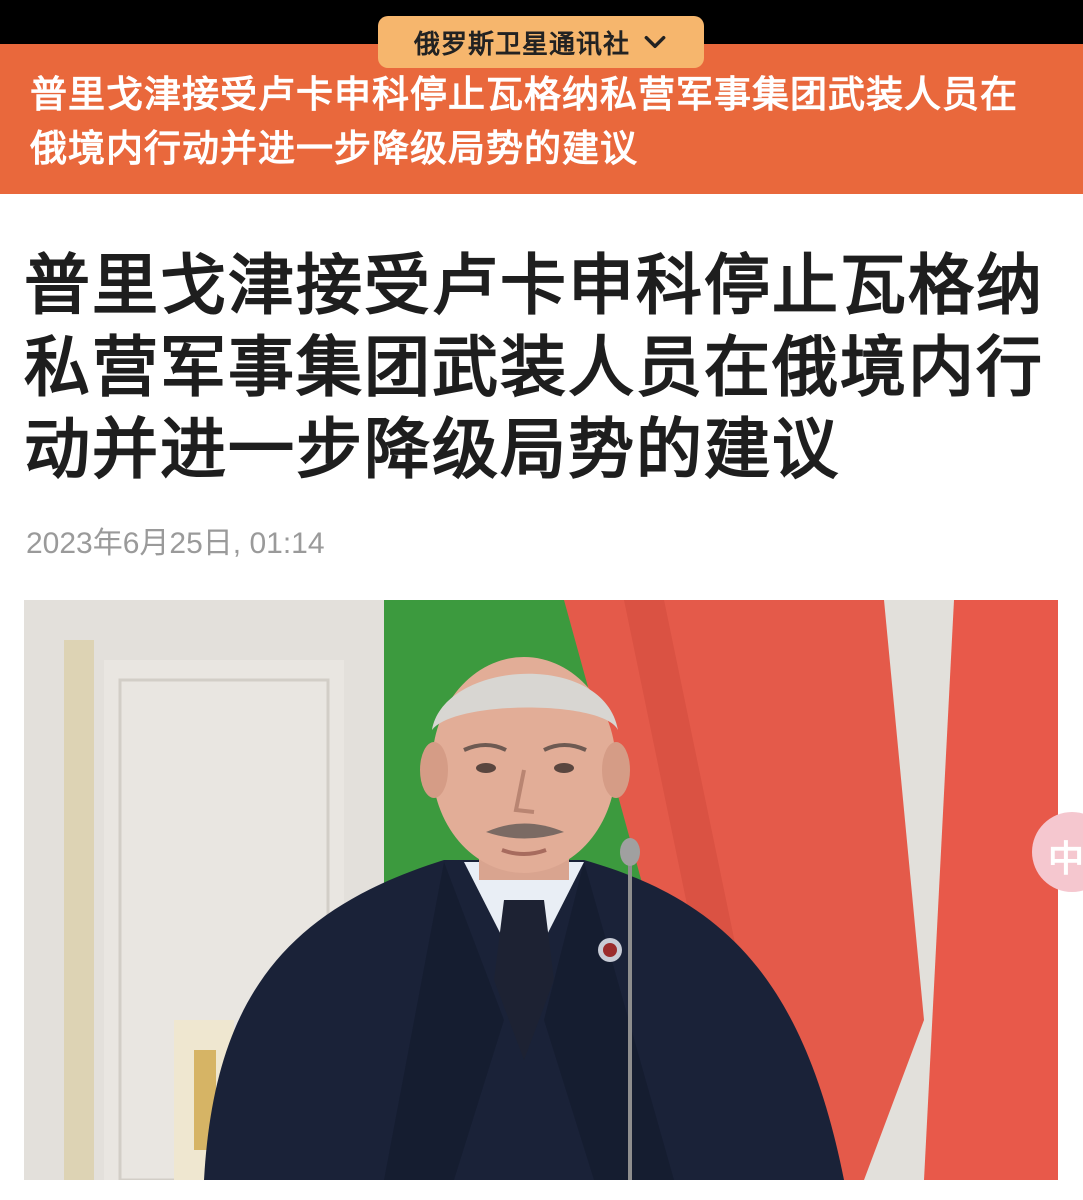 Image resolution: width=1083 pixels, height=1200 pixels. What do you see at coordinates (175, 543) in the screenshot?
I see `article-date: 2023年6月25日, 01:14` at bounding box center [175, 543].